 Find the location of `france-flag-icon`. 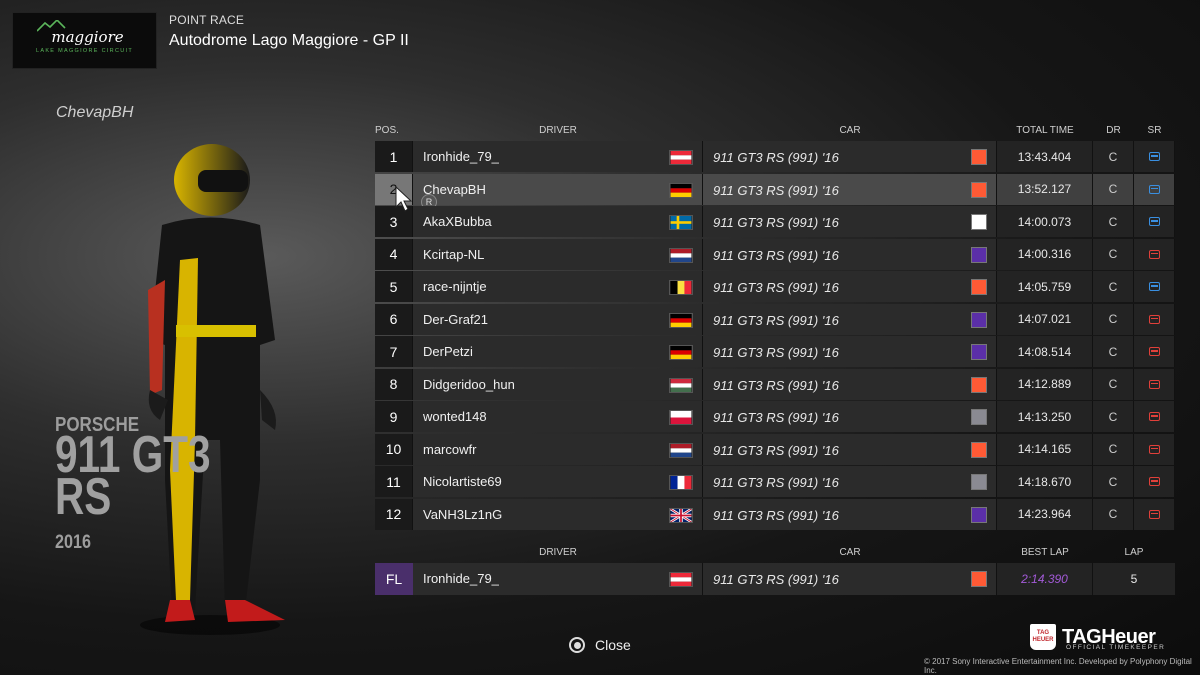

france-flag-icon is located at coordinates (681, 482).